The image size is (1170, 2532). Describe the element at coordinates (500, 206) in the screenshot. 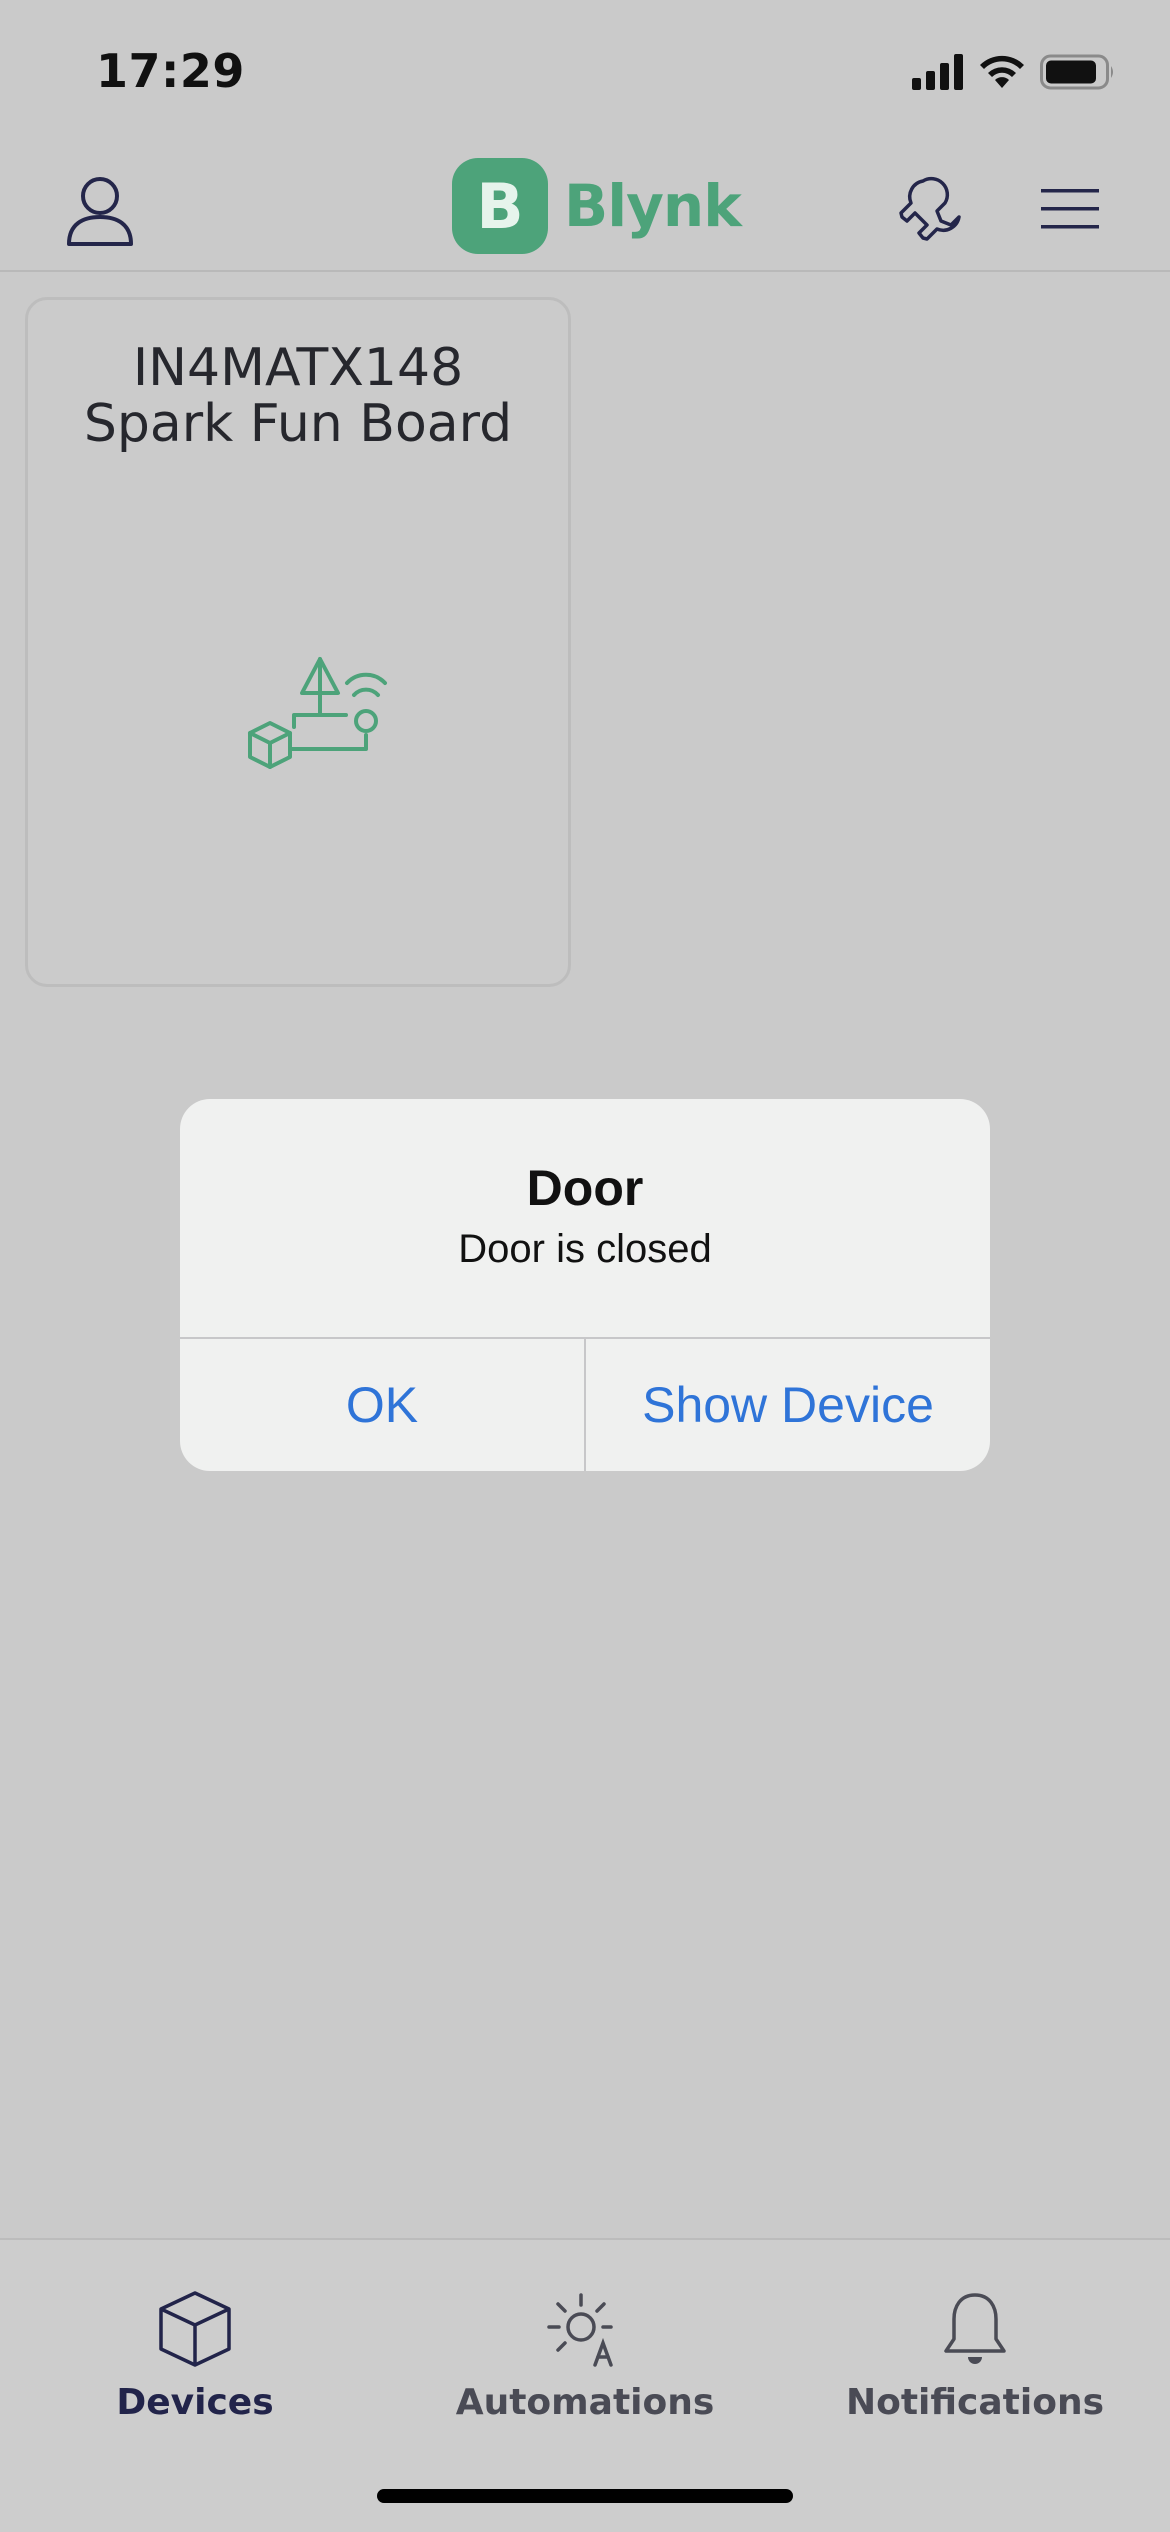

I see `logo-mark: B` at that location.